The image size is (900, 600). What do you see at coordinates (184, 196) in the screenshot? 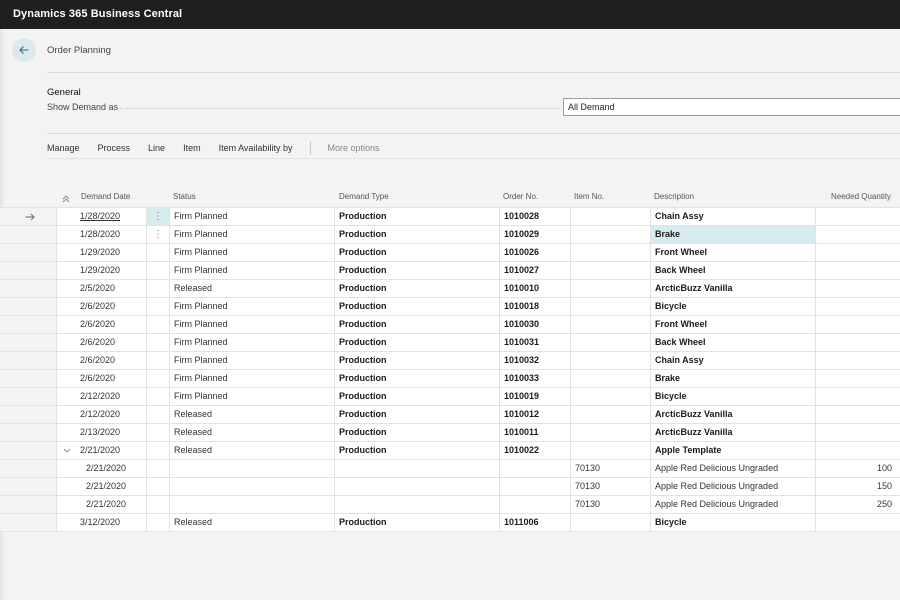
I see `column-header-status: Status` at bounding box center [184, 196].